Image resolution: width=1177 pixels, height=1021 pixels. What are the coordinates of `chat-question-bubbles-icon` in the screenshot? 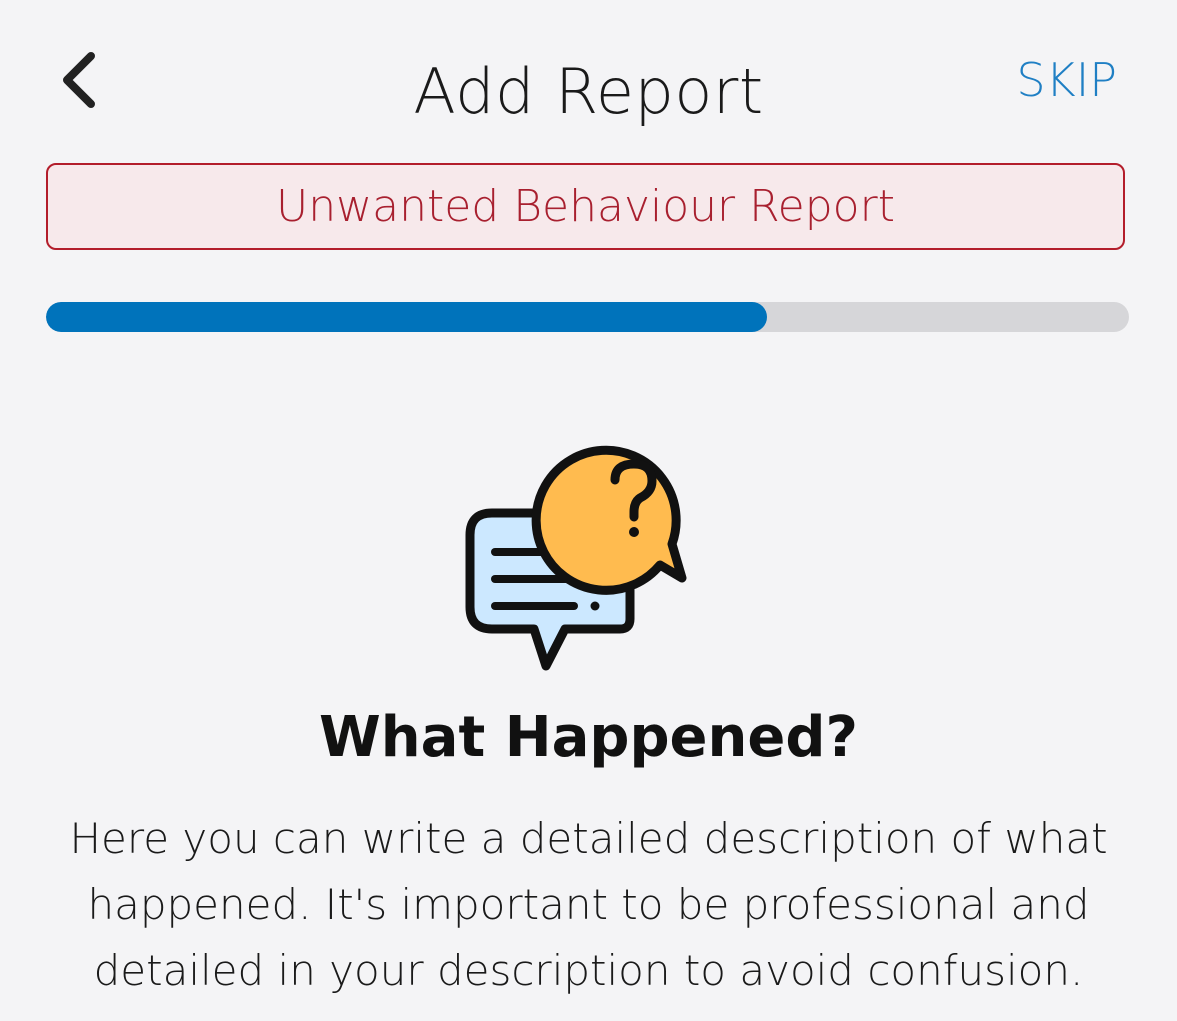 It's located at (587, 551).